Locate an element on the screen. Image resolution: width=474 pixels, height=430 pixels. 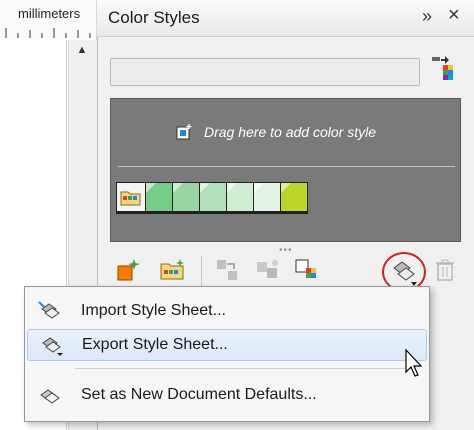
toolbar-separator is located at coordinates (201, 271).